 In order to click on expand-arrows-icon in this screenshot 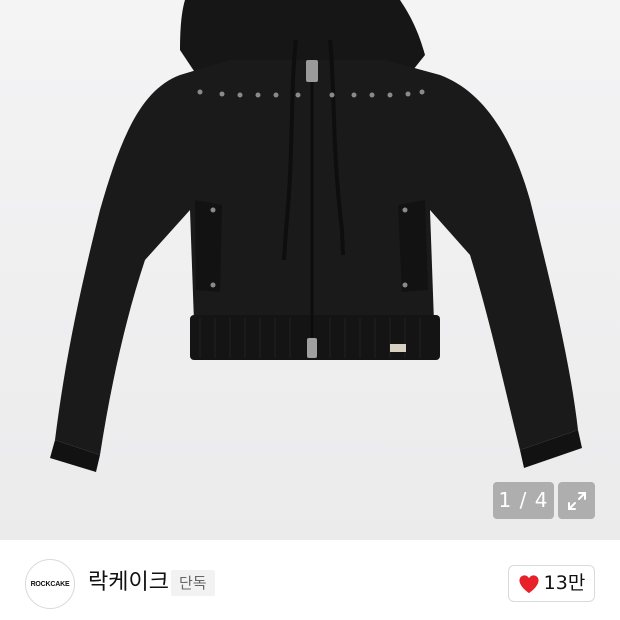, I will do `click(576, 500)`.